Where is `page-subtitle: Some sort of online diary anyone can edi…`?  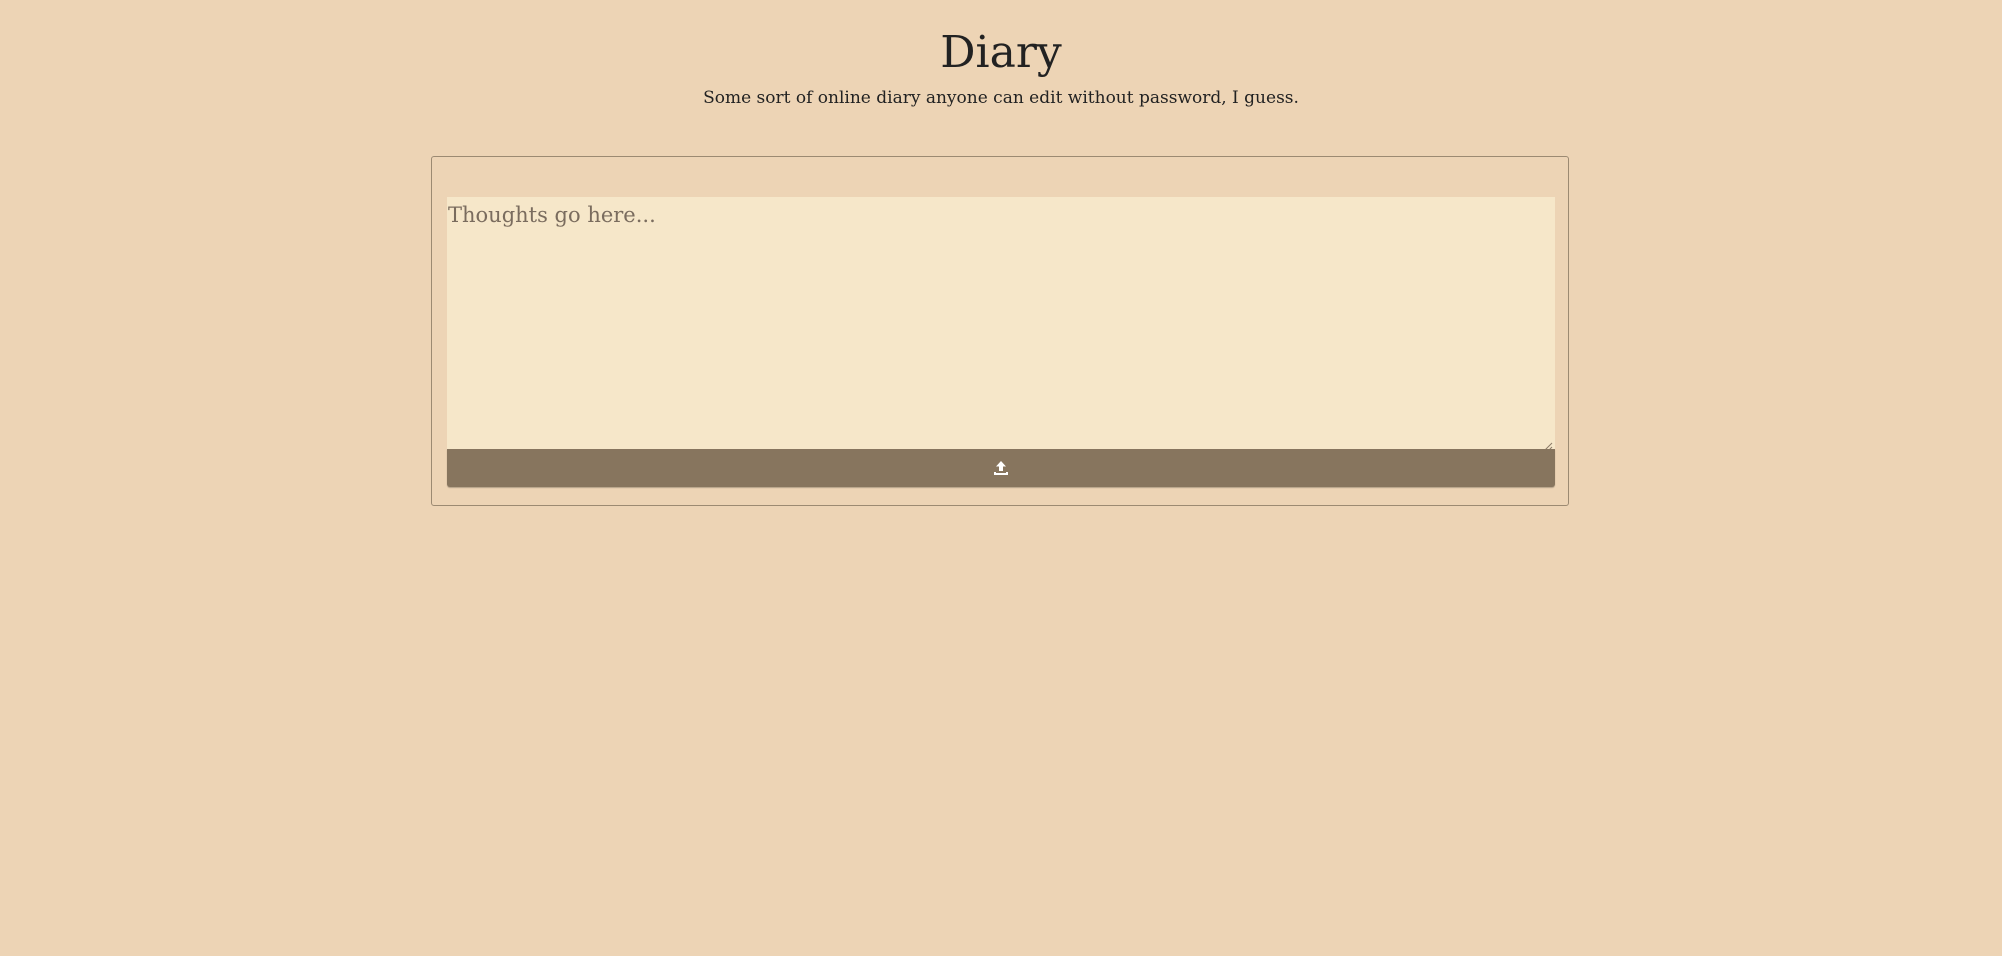
page-subtitle: Some sort of online diary anyone can edi… is located at coordinates (1001, 98).